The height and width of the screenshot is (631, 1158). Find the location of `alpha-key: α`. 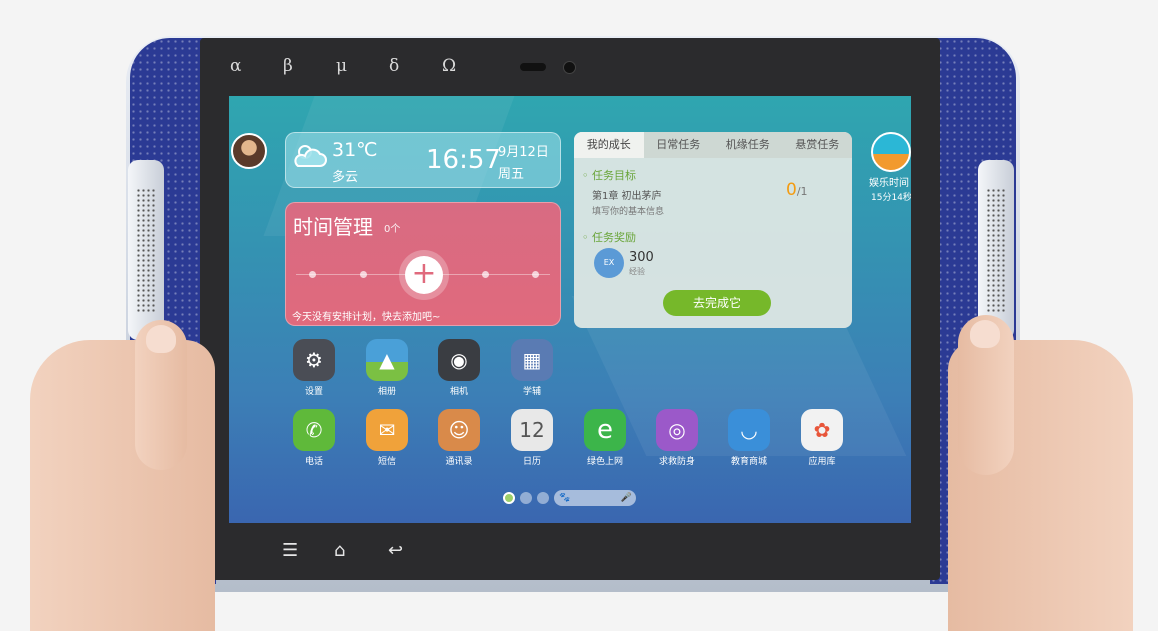

alpha-key: α is located at coordinates (256, 66).